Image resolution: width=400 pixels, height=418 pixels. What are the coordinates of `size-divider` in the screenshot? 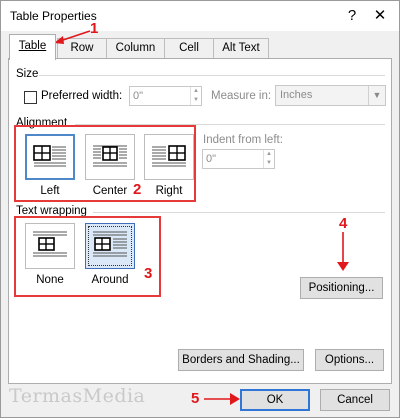 It's located at (212, 75).